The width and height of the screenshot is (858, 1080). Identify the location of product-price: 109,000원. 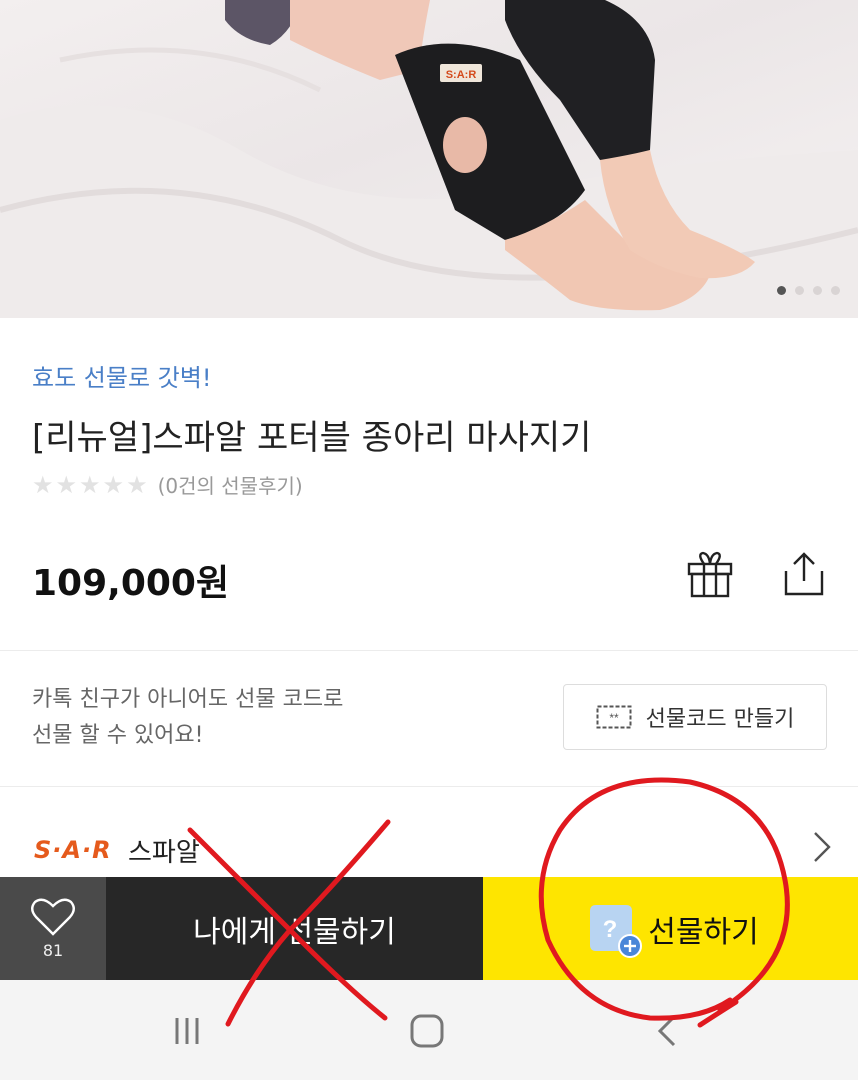
(131, 583).